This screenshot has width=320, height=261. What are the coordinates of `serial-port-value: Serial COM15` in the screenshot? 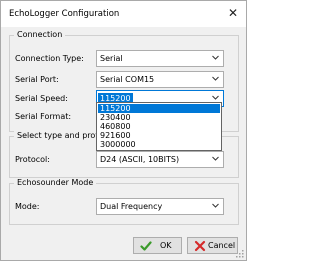 It's located at (127, 79).